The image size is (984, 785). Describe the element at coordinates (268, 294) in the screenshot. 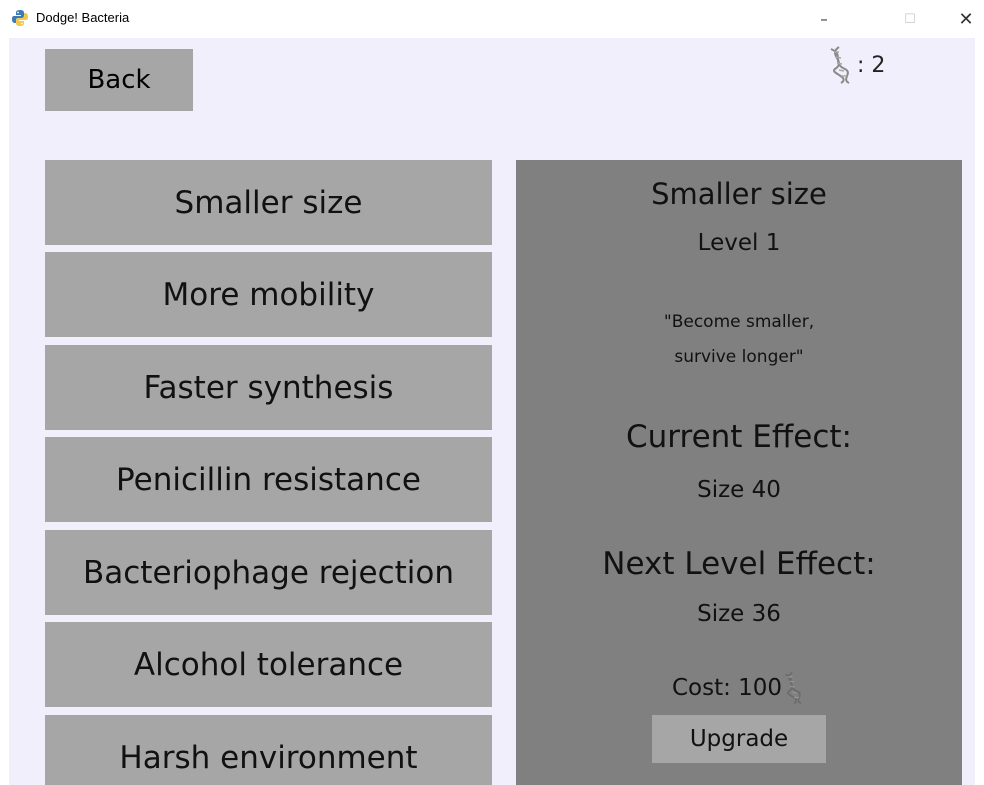

I see `upgrade-item-more-mobility: More mobility` at that location.